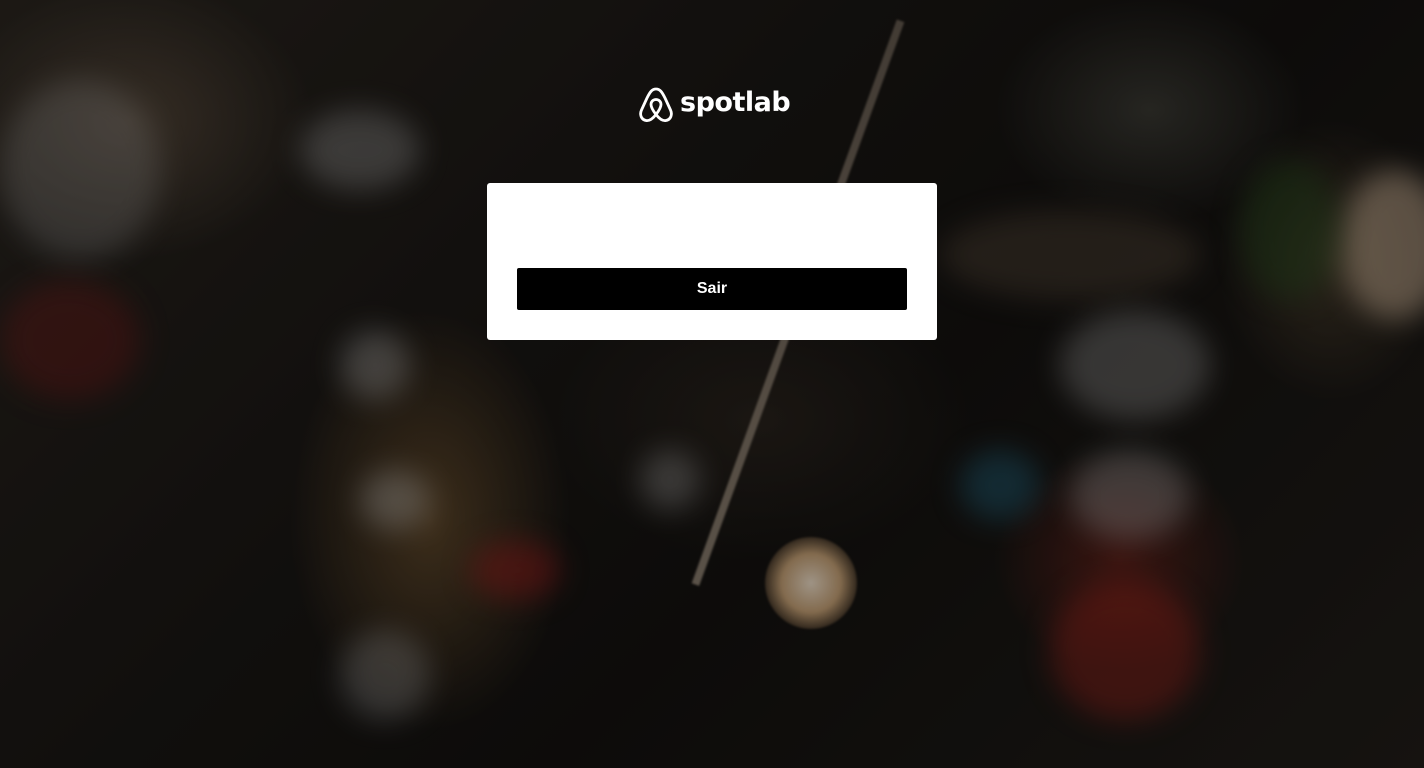 The width and height of the screenshot is (1424, 768). What do you see at coordinates (712, 261) in the screenshot?
I see `logout-card: Sair` at bounding box center [712, 261].